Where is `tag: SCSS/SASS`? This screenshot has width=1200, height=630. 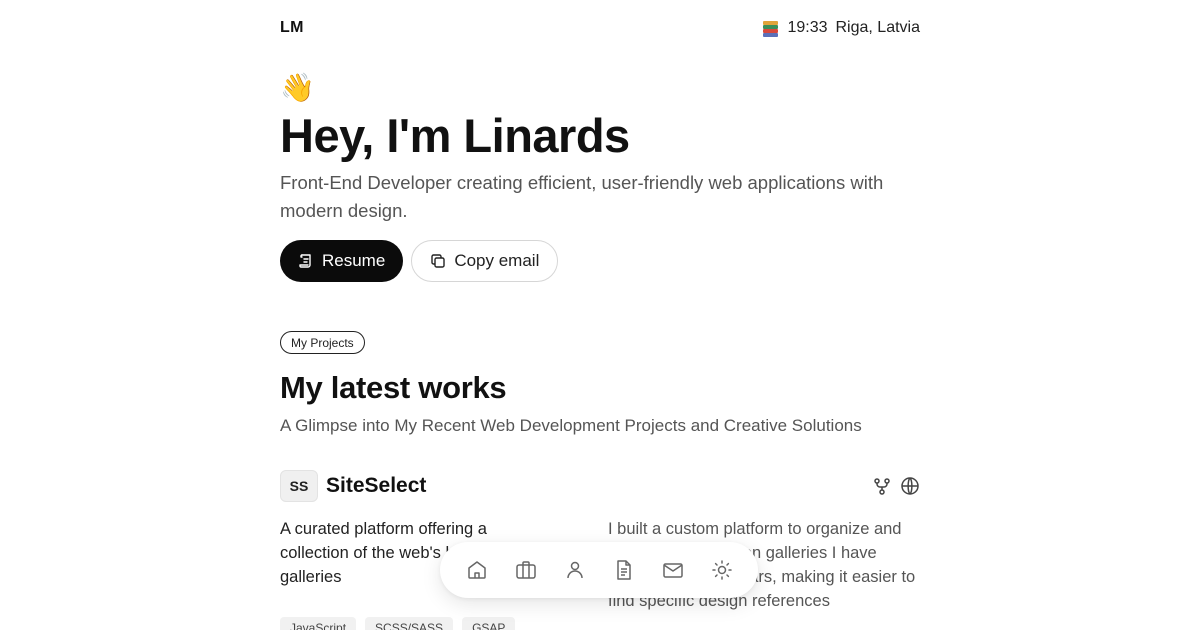
tag: SCSS/SASS is located at coordinates (409, 623).